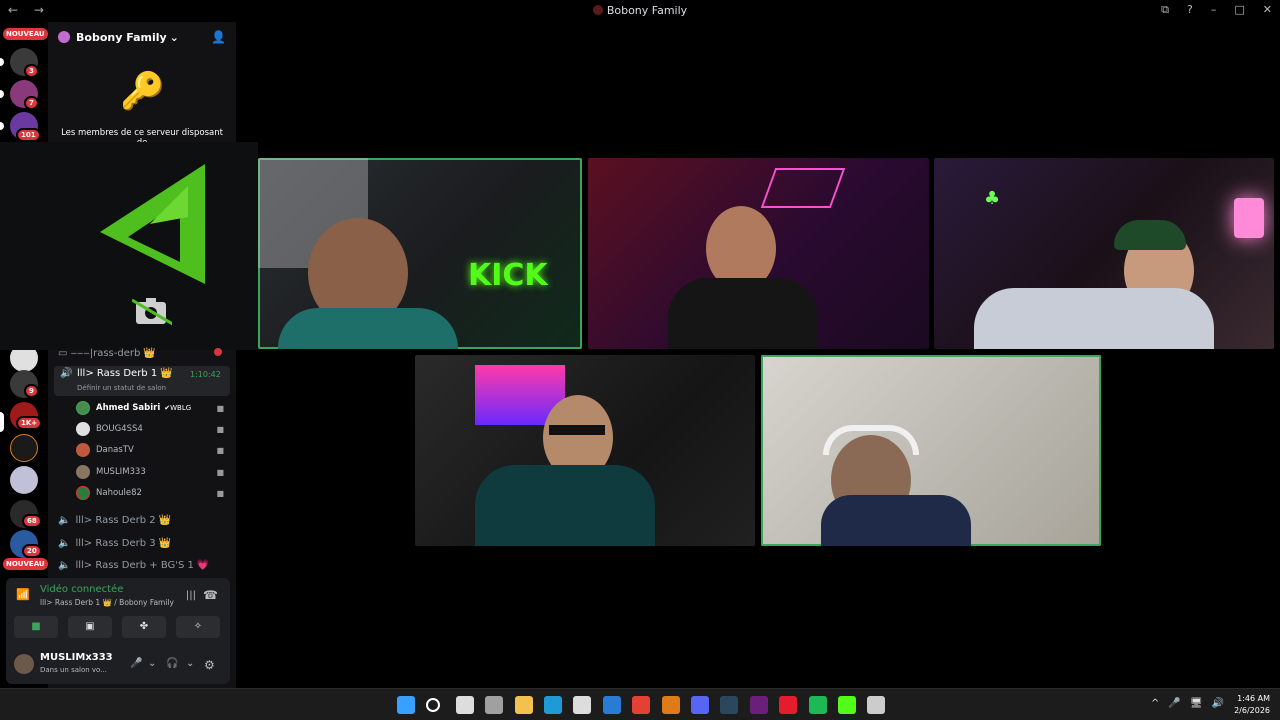 The image size is (1280, 720). What do you see at coordinates (218, 352) in the screenshot?
I see `unread-dot` at bounding box center [218, 352].